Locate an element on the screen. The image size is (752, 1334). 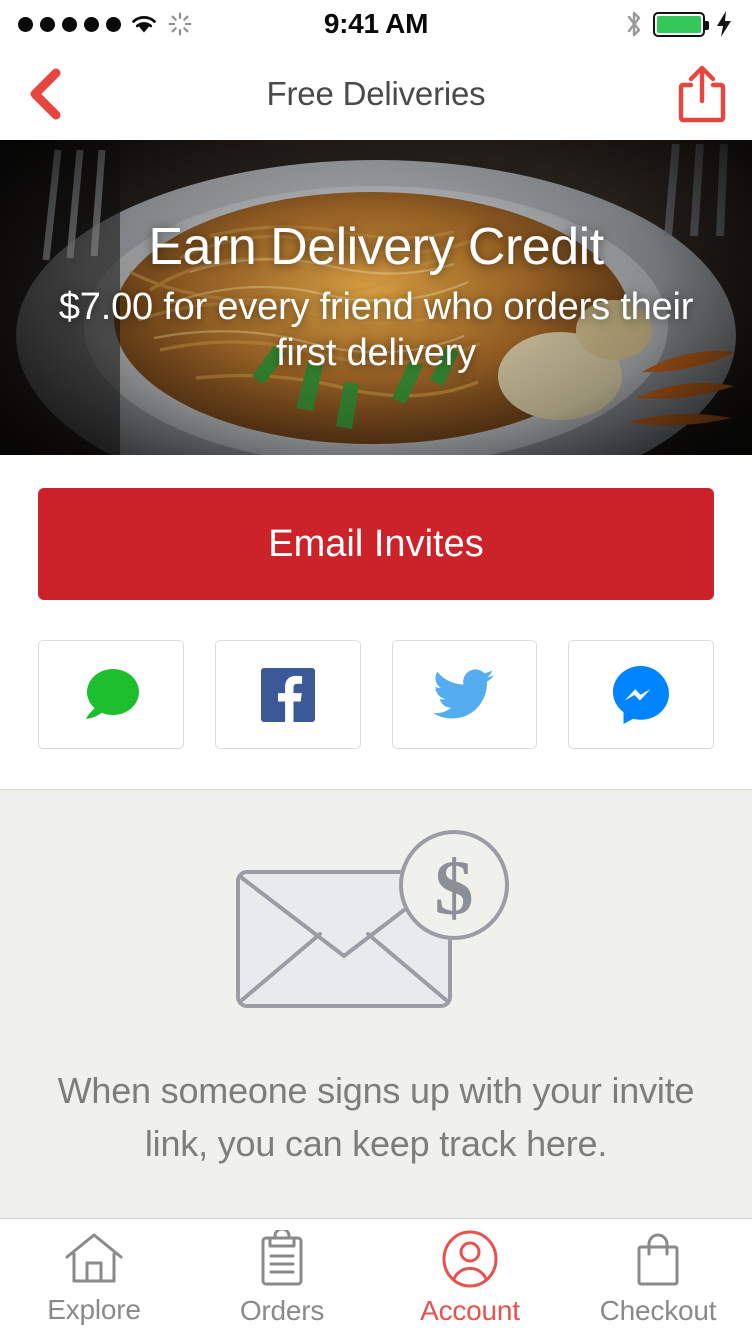
battery-full-icon is located at coordinates (681, 24).